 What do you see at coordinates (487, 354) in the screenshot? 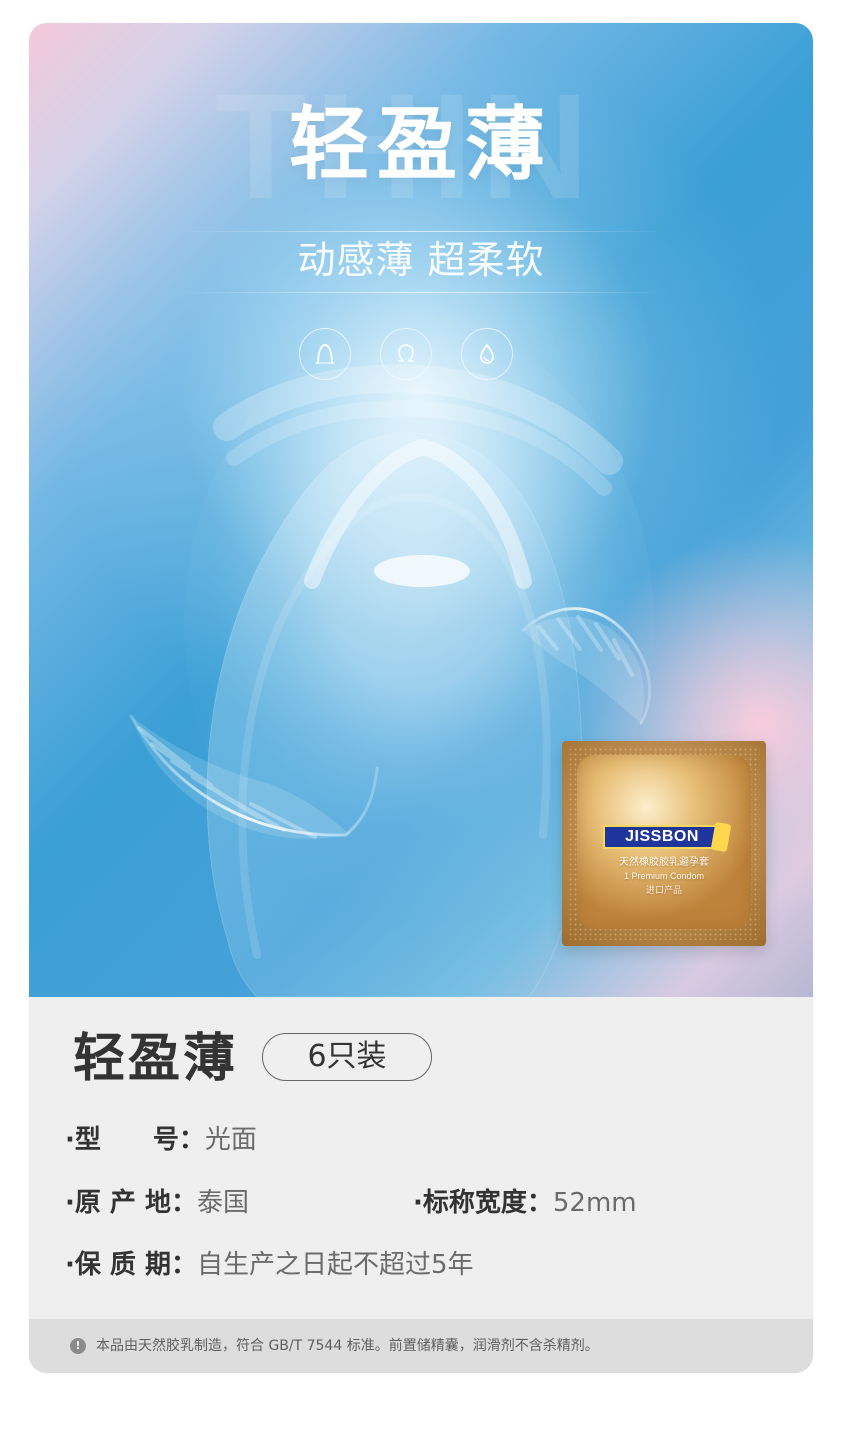
I see `drop-icon` at bounding box center [487, 354].